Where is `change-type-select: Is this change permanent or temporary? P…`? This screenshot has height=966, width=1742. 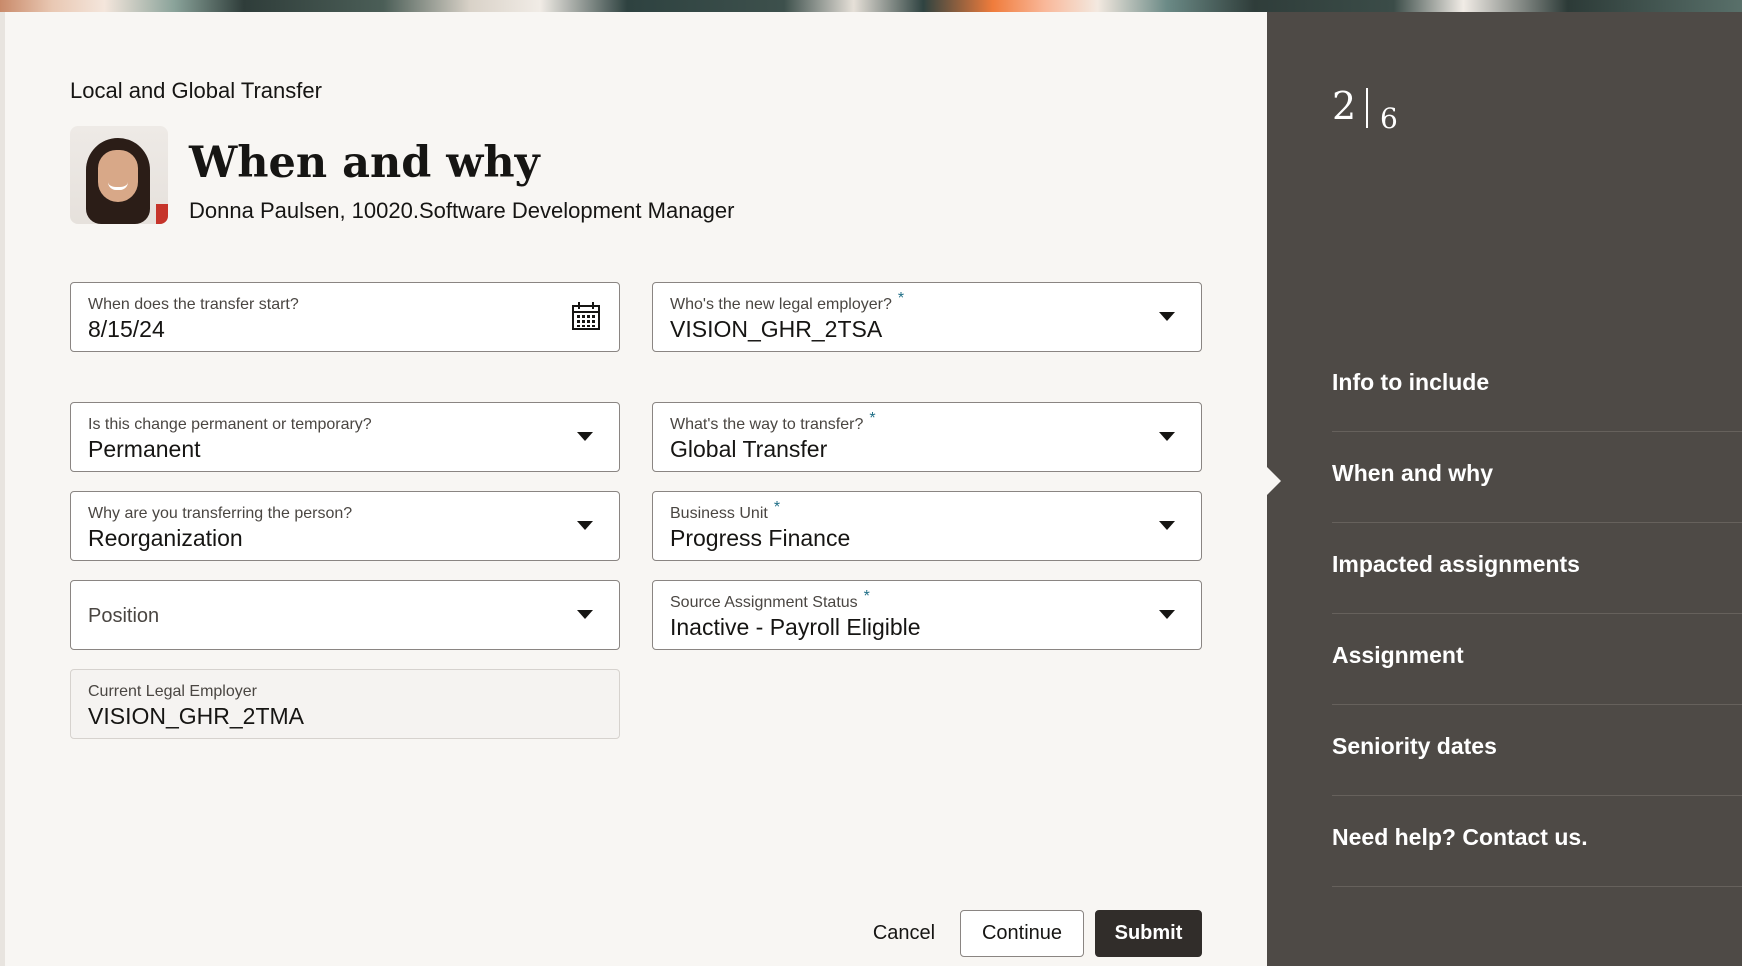
change-type-select: Is this change permanent or temporary? P… is located at coordinates (345, 437).